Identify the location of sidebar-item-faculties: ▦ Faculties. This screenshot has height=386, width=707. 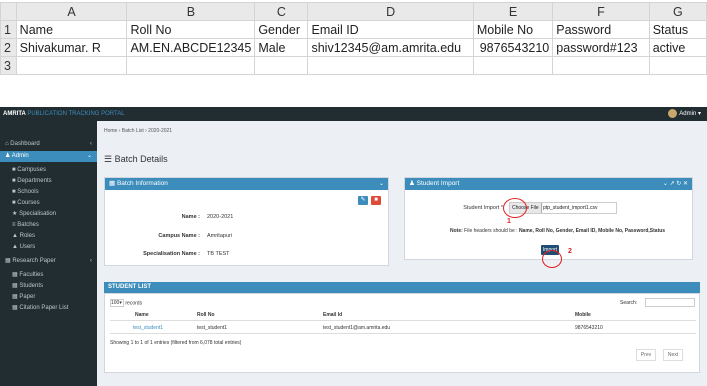
(48, 275).